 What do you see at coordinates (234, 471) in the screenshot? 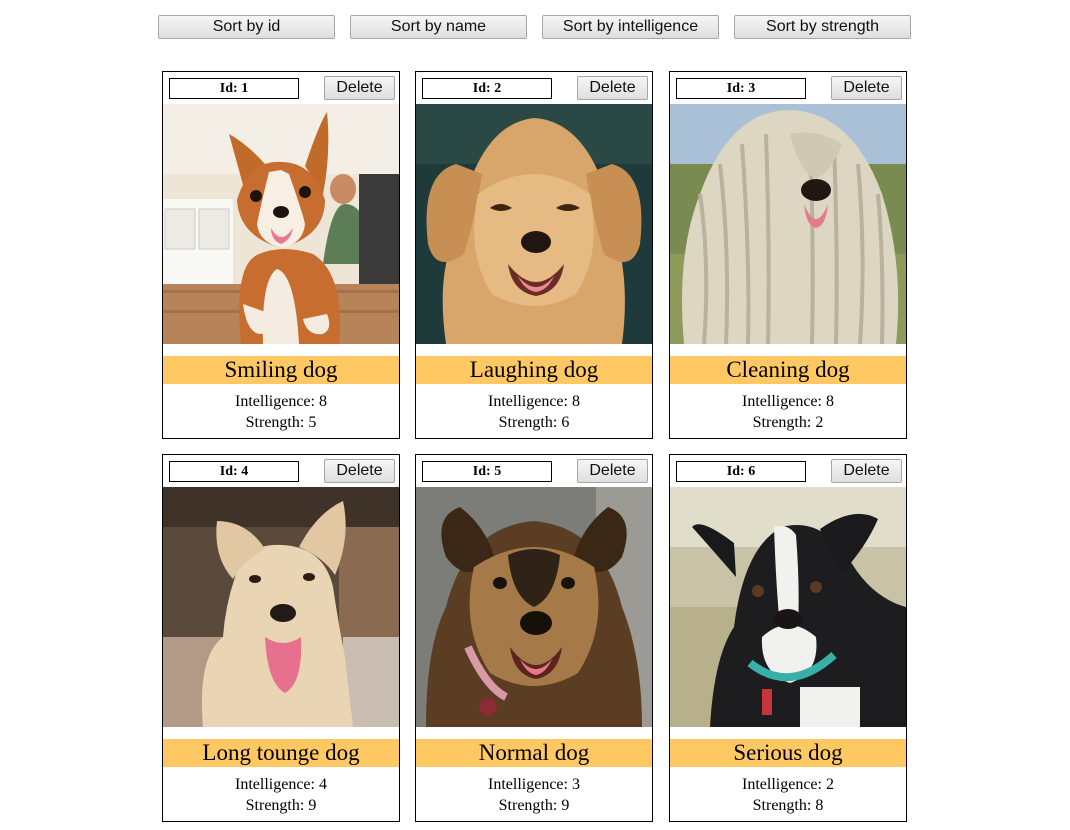
I see `dog-id-label: Id: 4` at bounding box center [234, 471].